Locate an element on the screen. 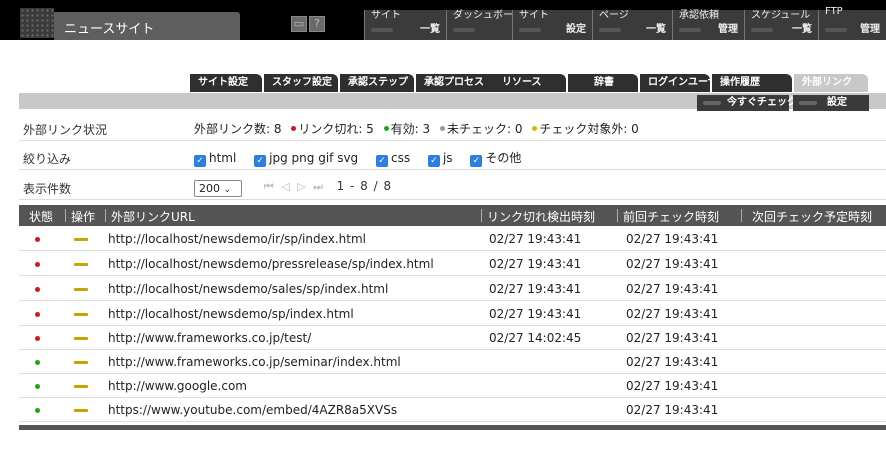  tab-operation-history: 操作履歴 is located at coordinates (752, 83).